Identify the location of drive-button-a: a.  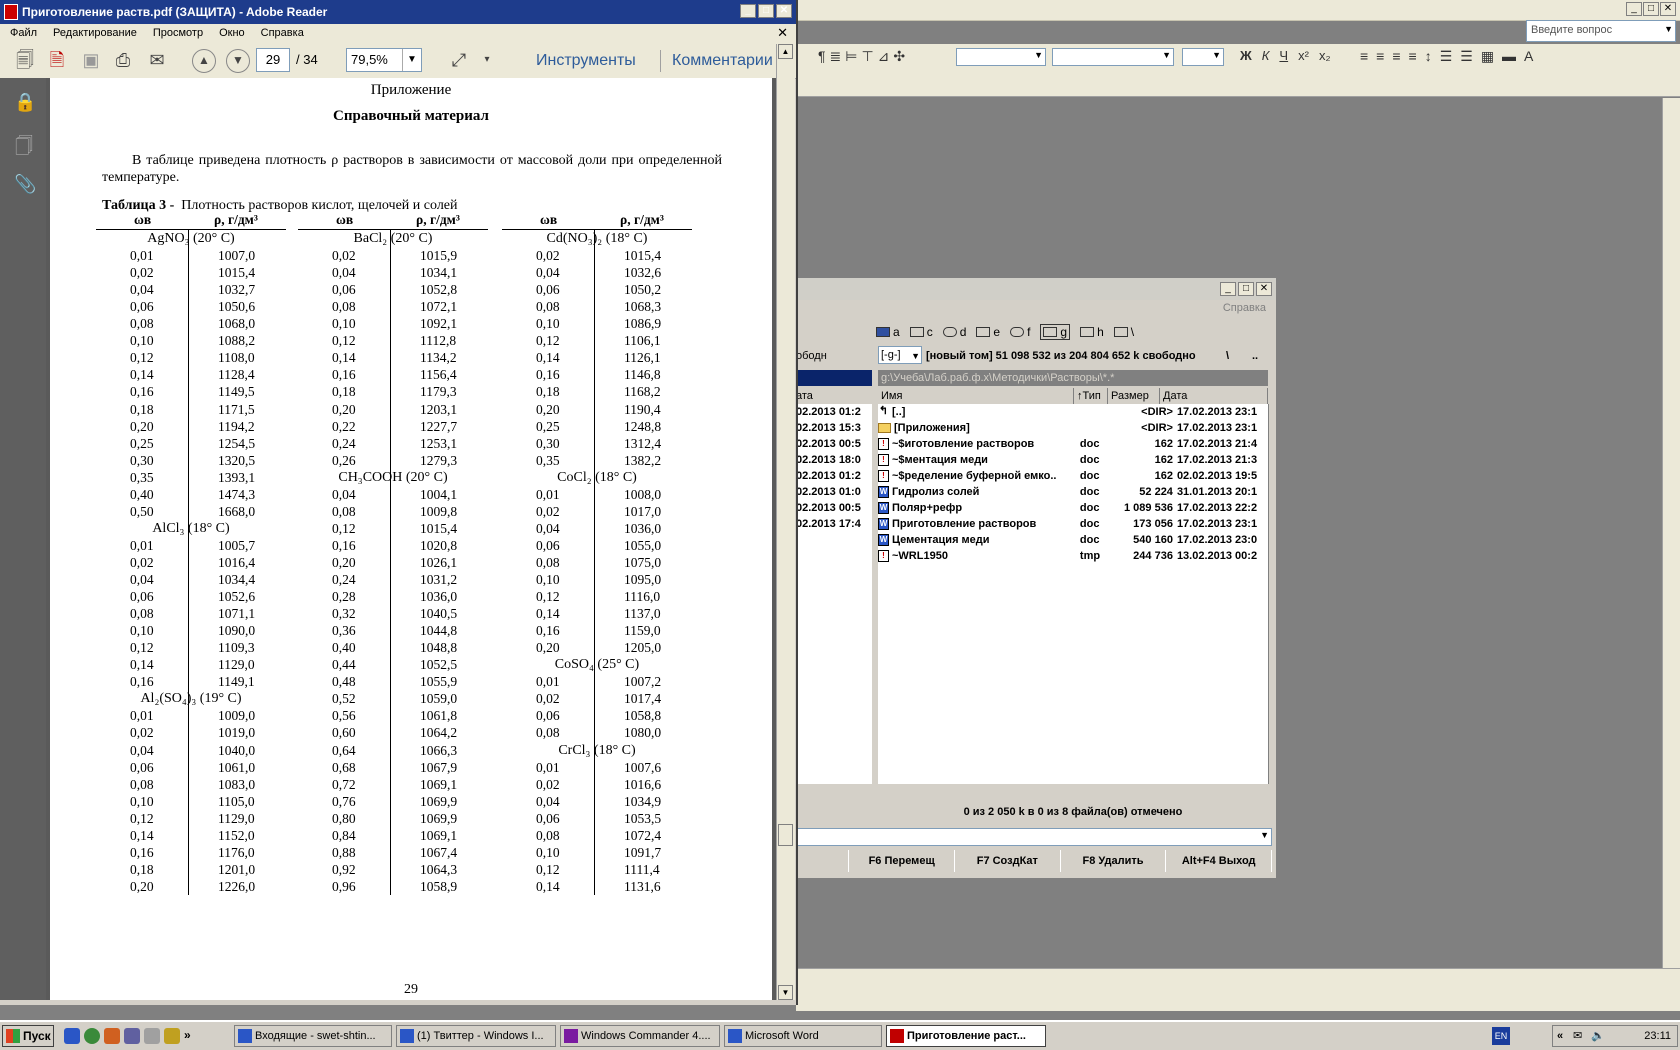
(888, 332).